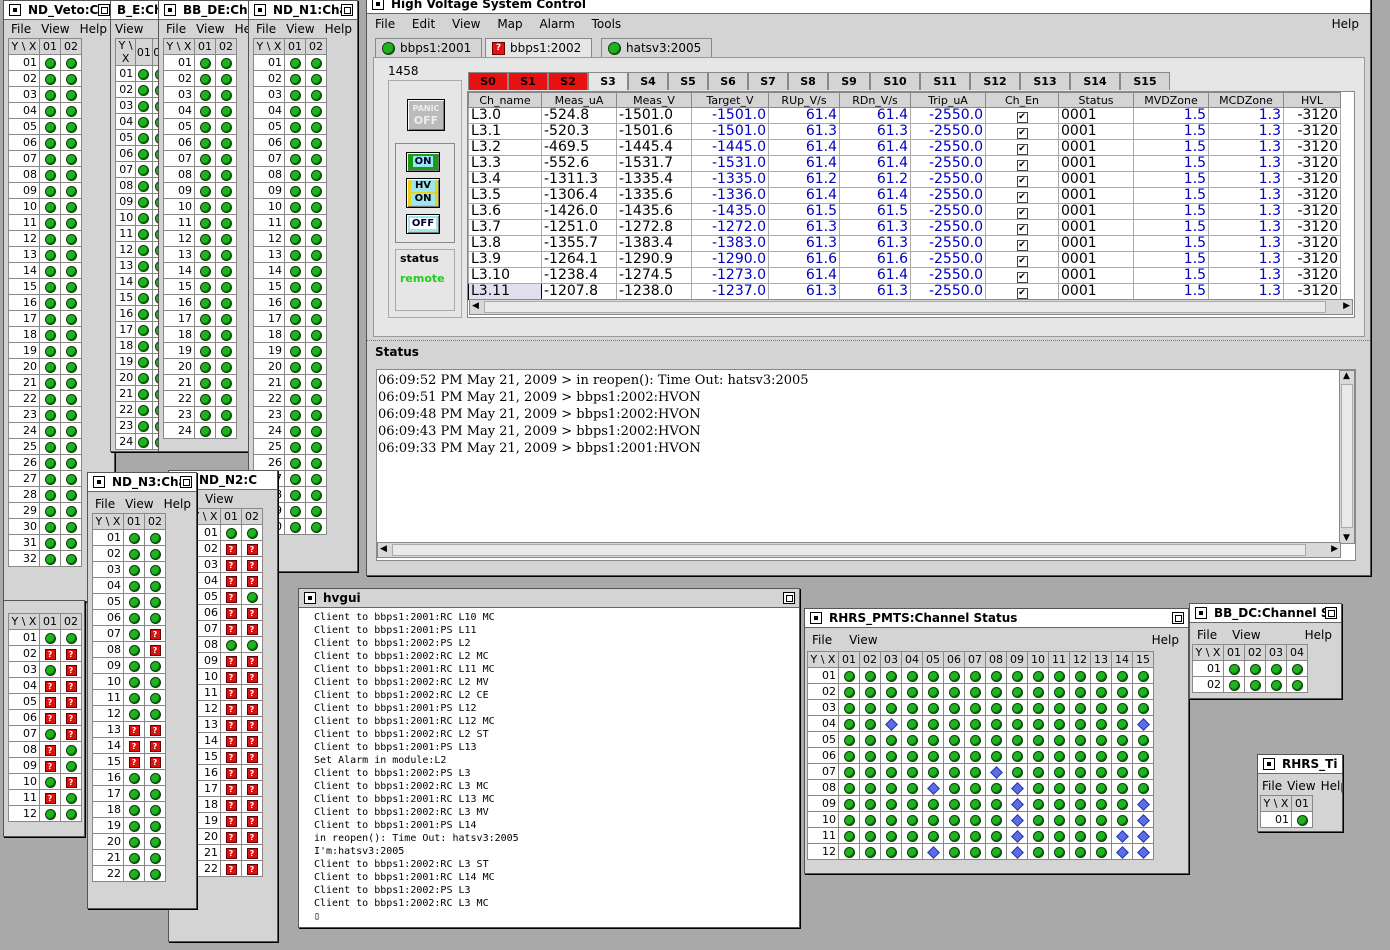  I want to click on table-cell: 1.5, so click(1171, 147).